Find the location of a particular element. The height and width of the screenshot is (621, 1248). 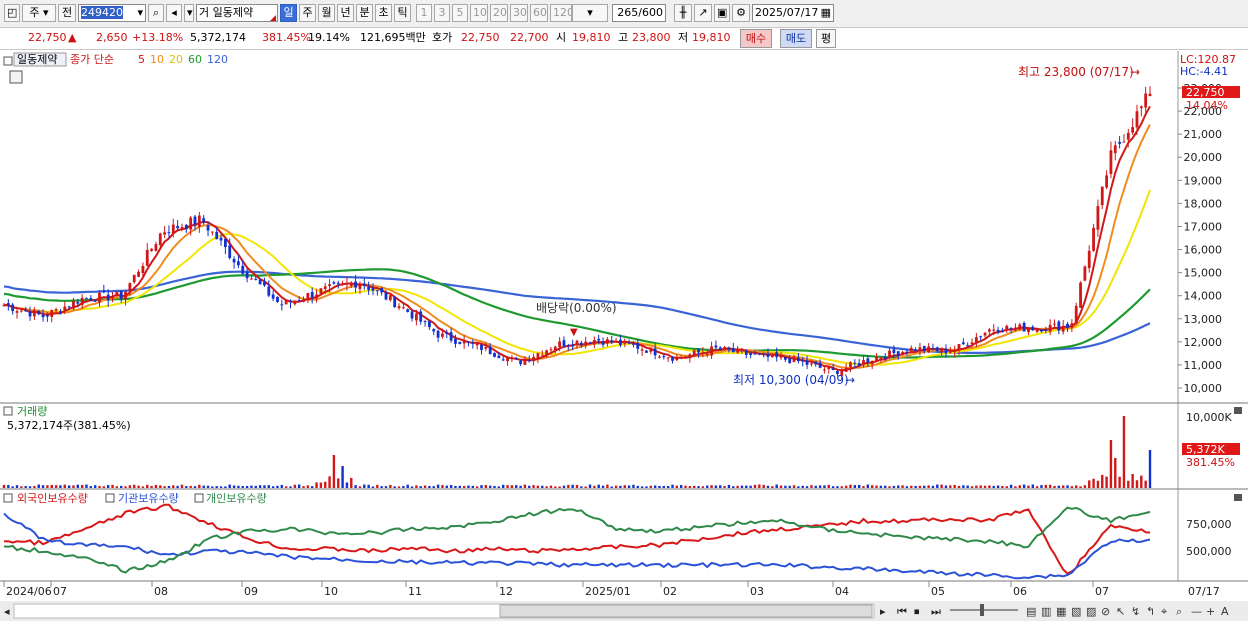

date-field: 2025/07/17 ▦ is located at coordinates (793, 13).